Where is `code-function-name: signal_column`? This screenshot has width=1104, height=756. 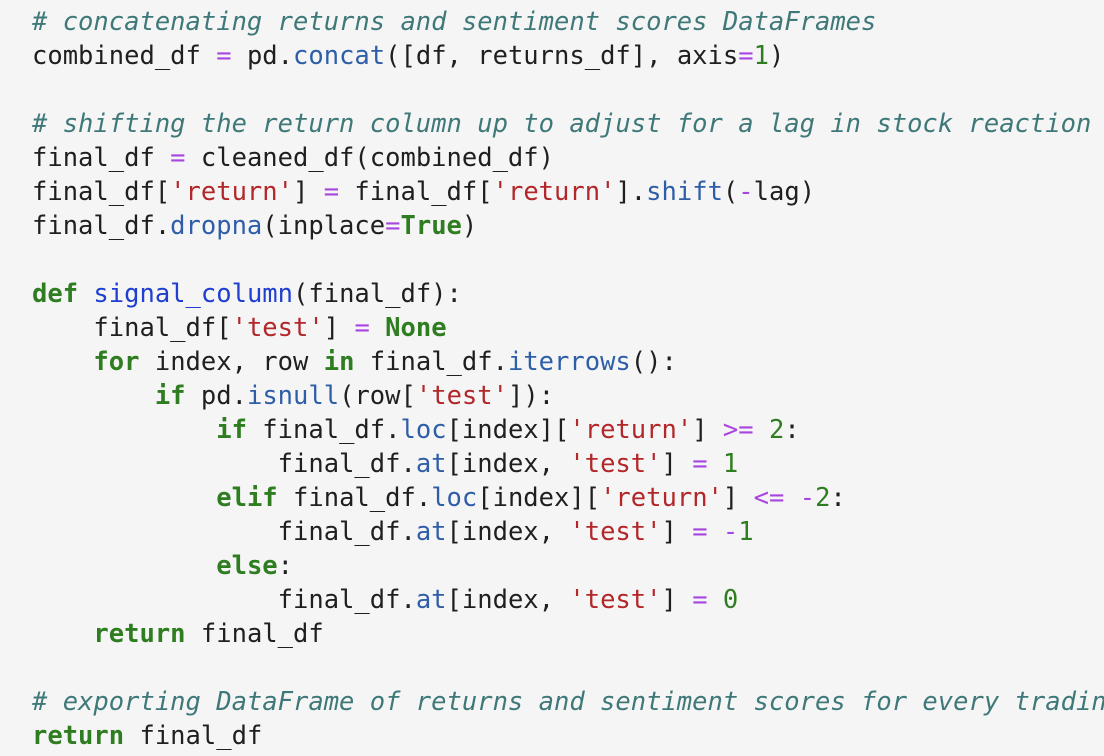 code-function-name: signal_column is located at coordinates (193, 294).